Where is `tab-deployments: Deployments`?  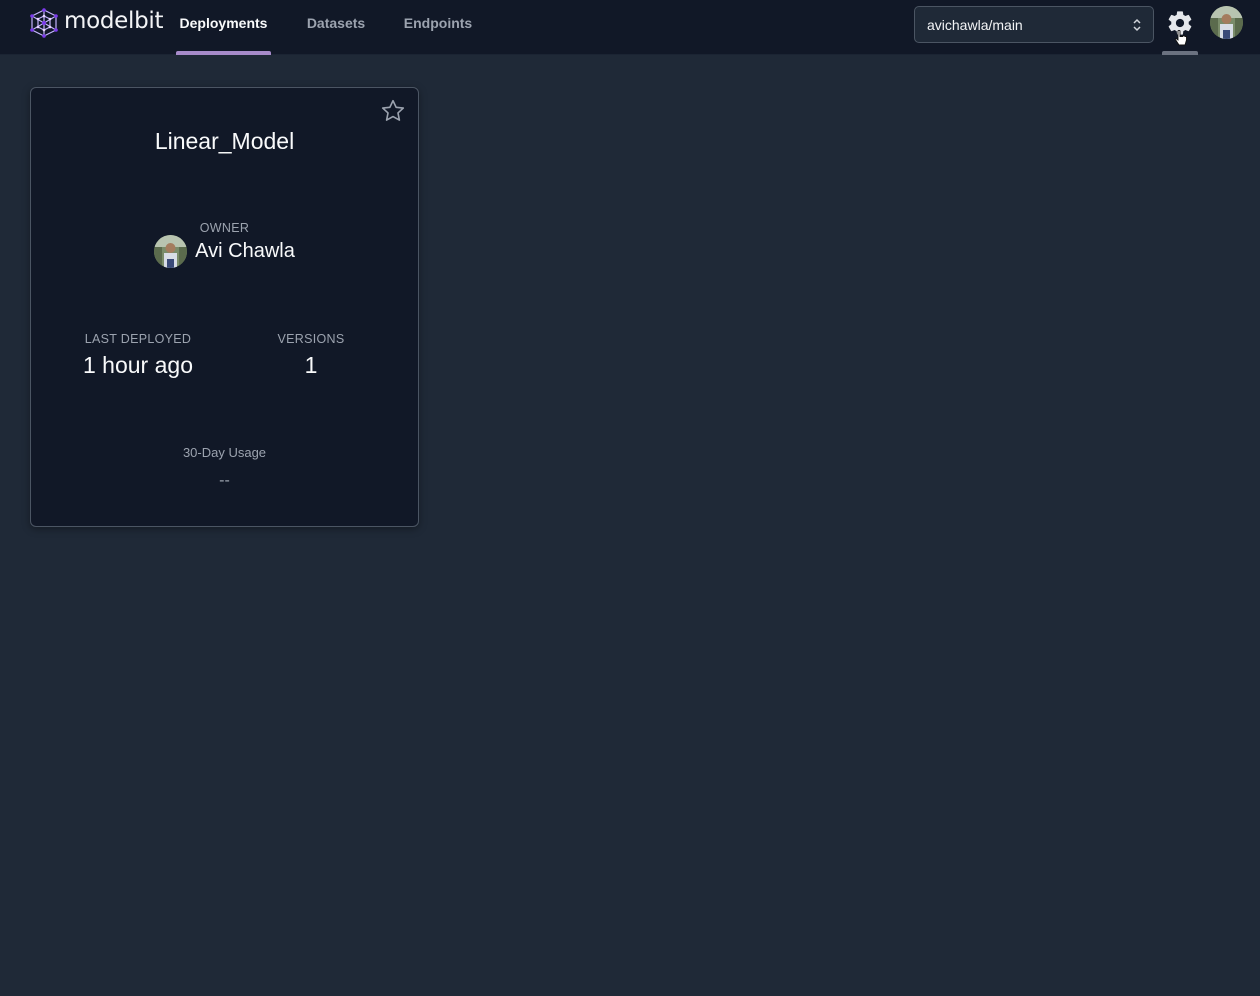
tab-deployments: Deployments is located at coordinates (223, 27).